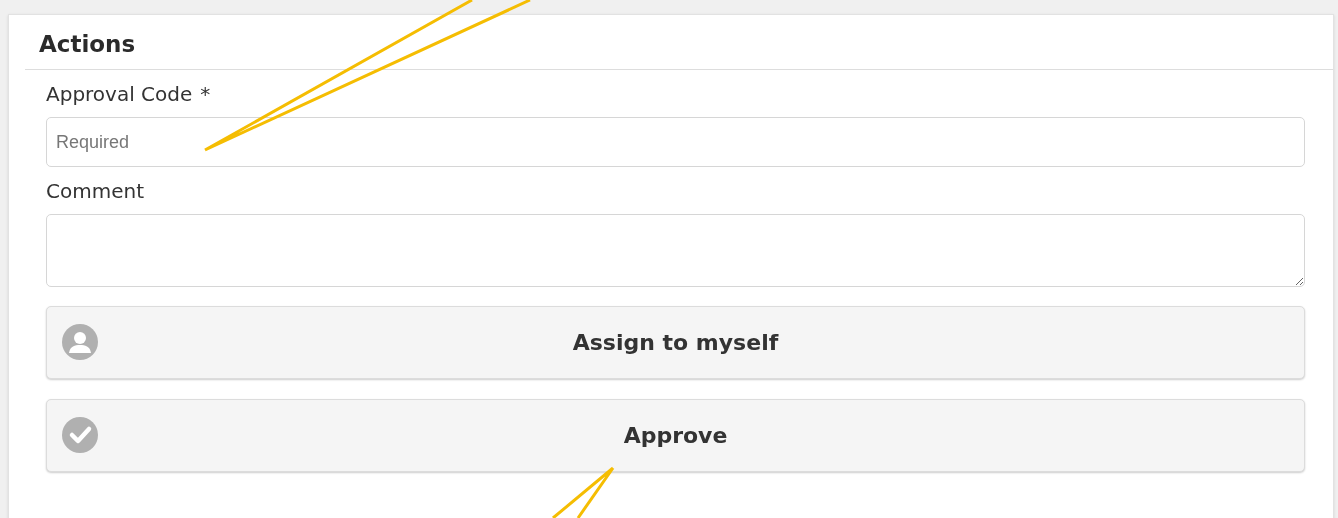 Image resolution: width=1338 pixels, height=518 pixels. Describe the element at coordinates (675, 435) in the screenshot. I see `approve-button: Approve` at that location.